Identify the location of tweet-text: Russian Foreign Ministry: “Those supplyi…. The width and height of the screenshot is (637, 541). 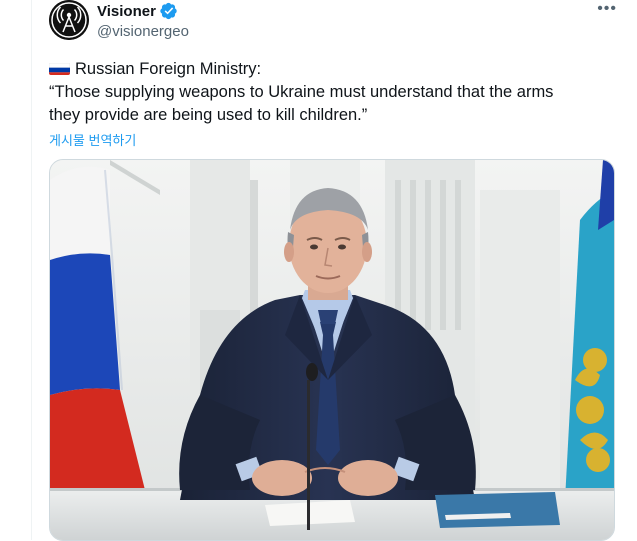
(329, 92).